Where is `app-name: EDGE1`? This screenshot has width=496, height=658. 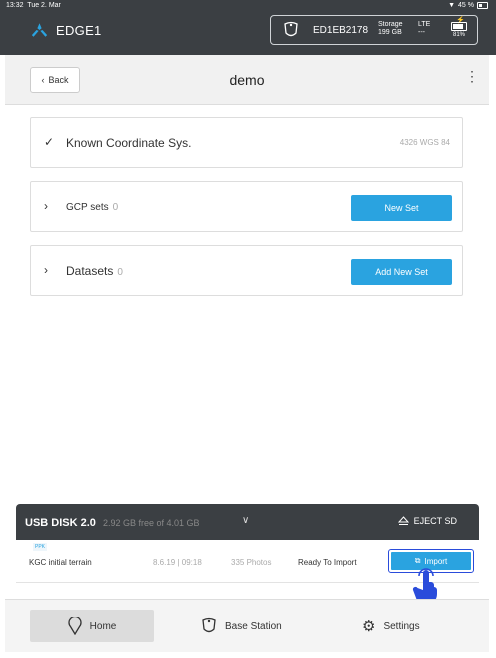
app-name: EDGE1 is located at coordinates (79, 30).